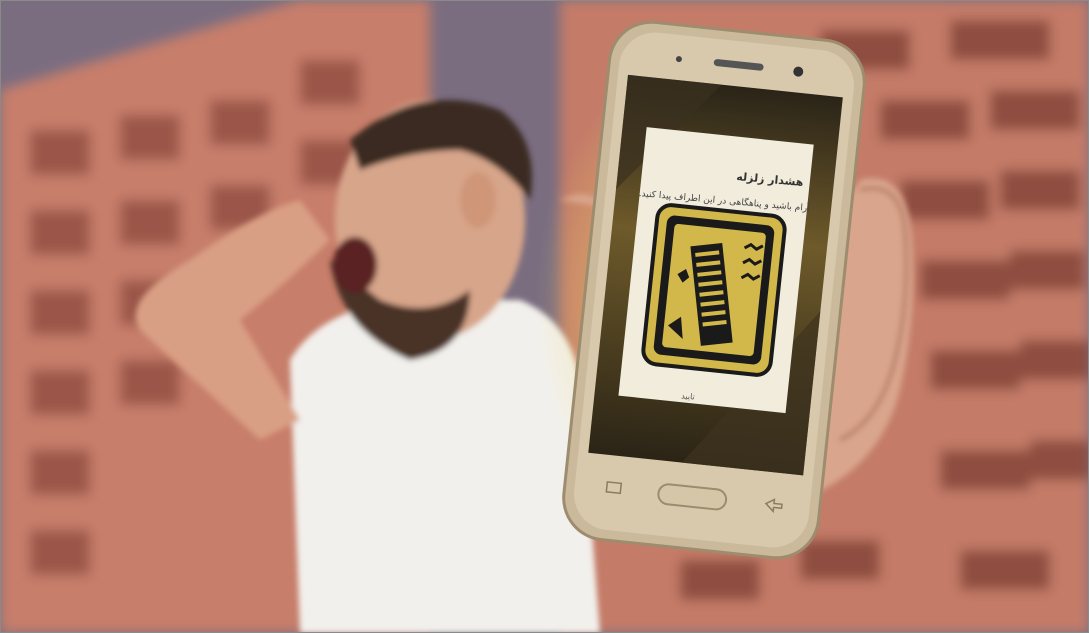  I want to click on earthquake-building-icon, so click(714, 290).